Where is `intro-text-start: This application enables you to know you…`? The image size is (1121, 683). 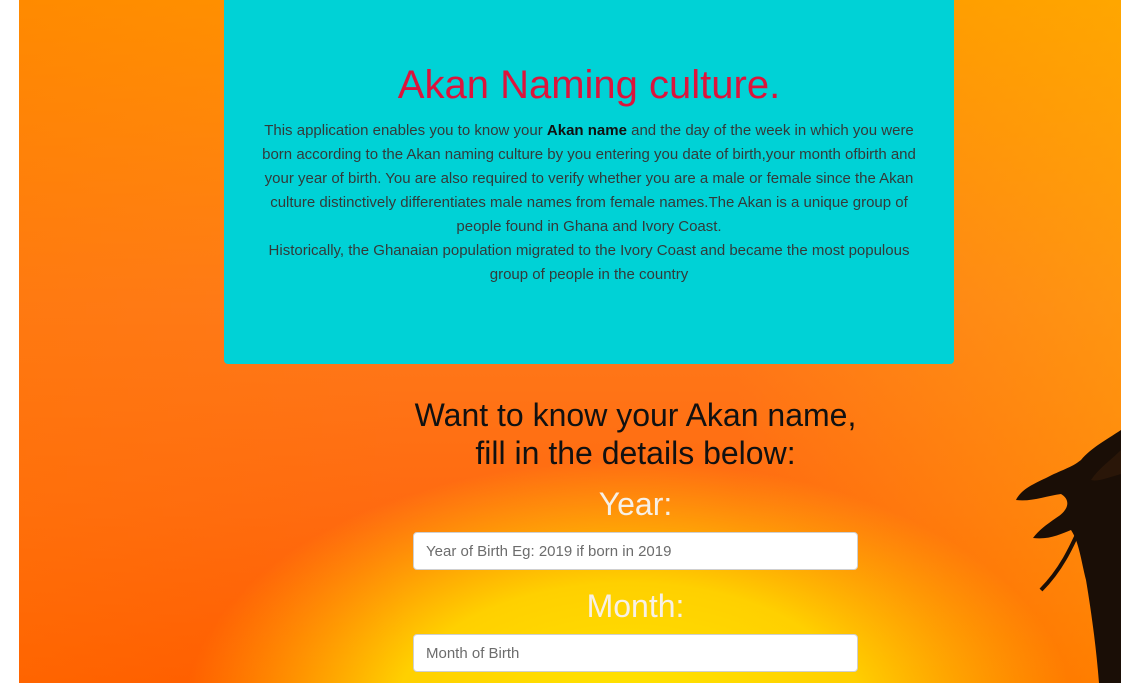 intro-text-start: This application enables you to know you… is located at coordinates (405, 130).